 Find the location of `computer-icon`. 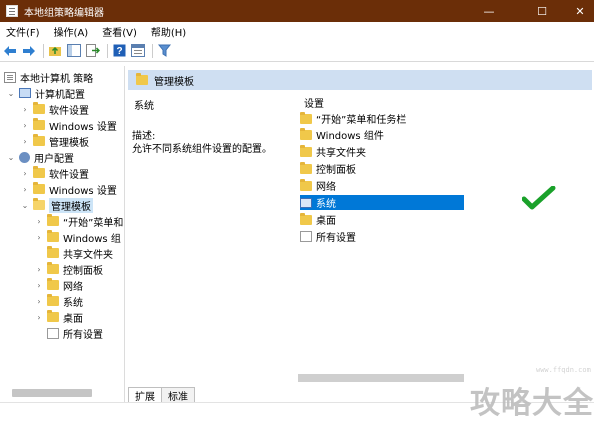

computer-icon is located at coordinates (25, 93).